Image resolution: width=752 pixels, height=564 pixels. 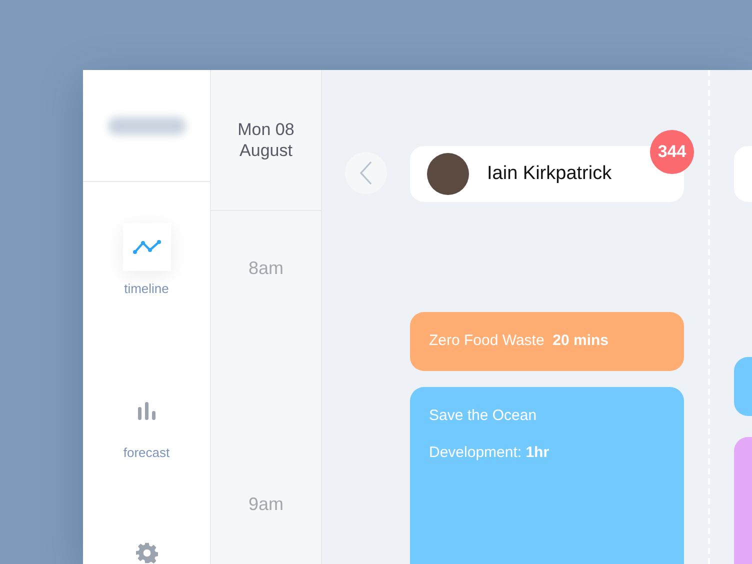 What do you see at coordinates (483, 416) in the screenshot?
I see `event-text: Save the Ocean` at bounding box center [483, 416].